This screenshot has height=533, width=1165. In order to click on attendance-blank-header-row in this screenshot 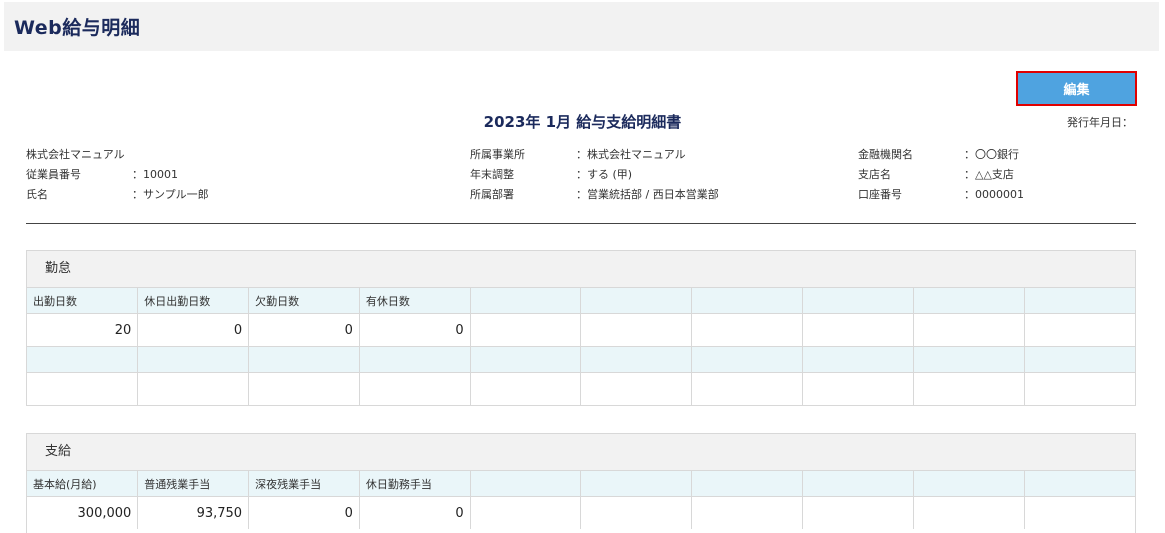, I will do `click(581, 359)`.